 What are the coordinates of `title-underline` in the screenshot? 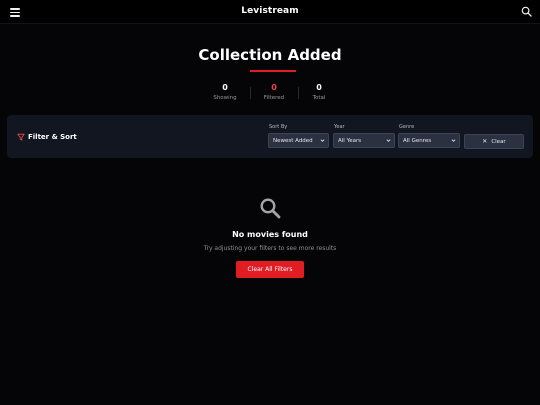 It's located at (273, 71).